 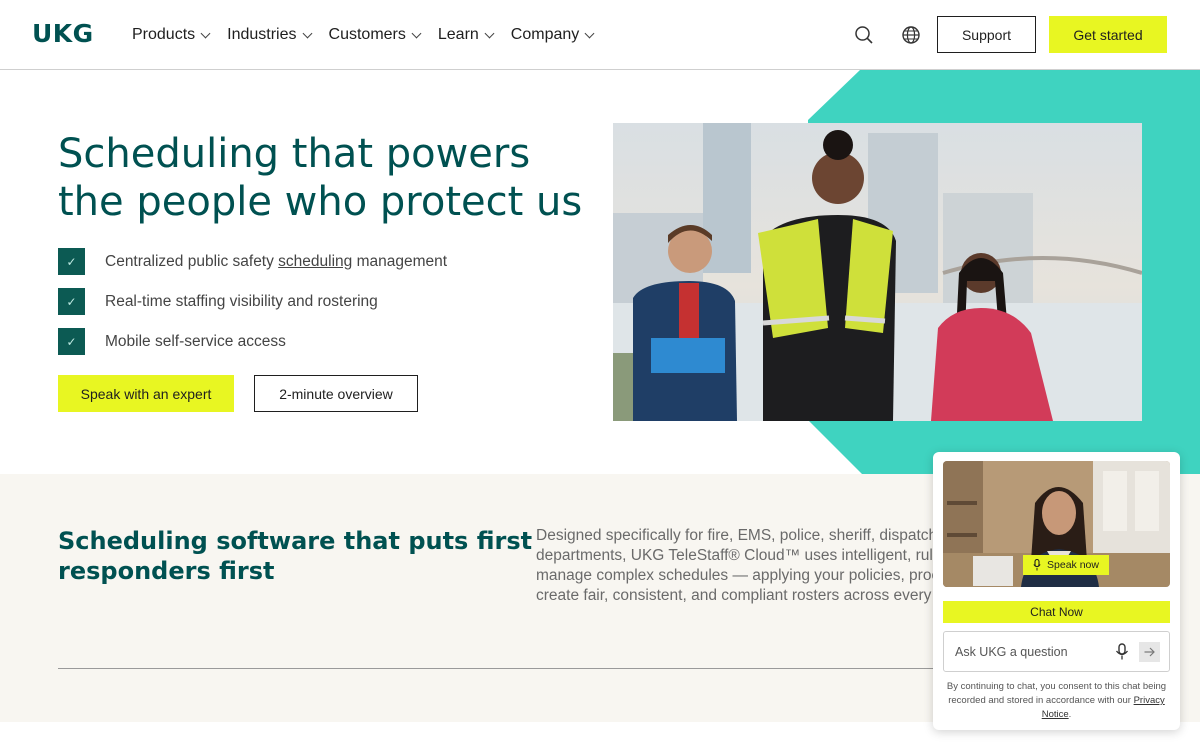 I want to click on consent-end: ., so click(x=1070, y=714).